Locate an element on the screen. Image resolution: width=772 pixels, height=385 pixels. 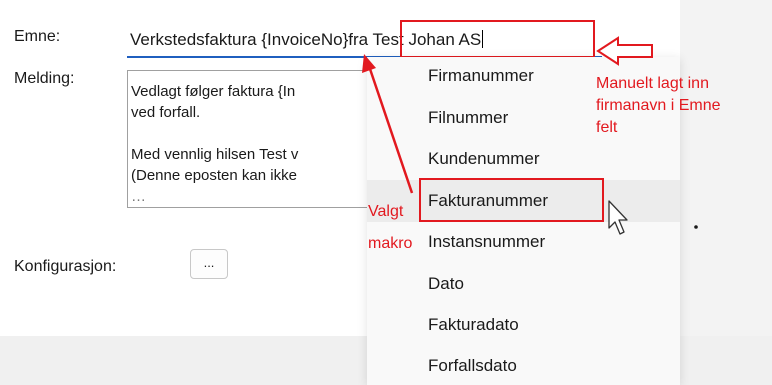
message-line is located at coordinates (253, 133).